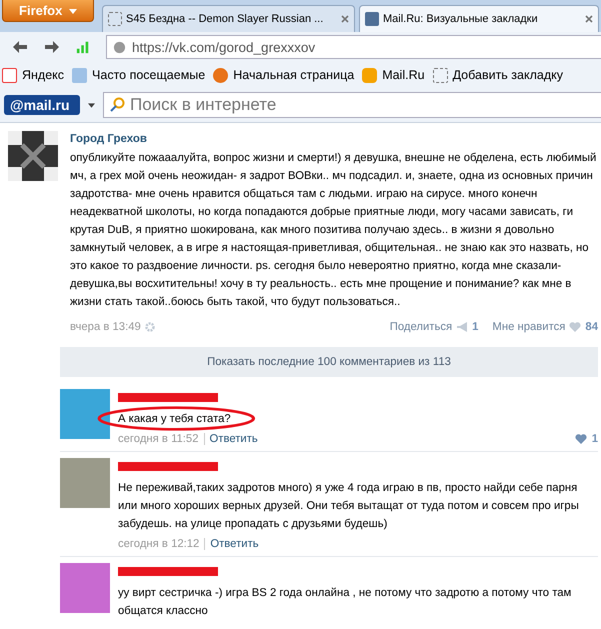 Image resolution: width=601 pixels, height=629 pixels. Describe the element at coordinates (349, 506) in the screenshot. I see `comment-text: Не переживай,таких задротов много) я уже 4 года играю в пв, просто найди себе парня или много хороших верных друзей. Они тебя вытащат от туда потом и совсем про игры забудешь. на улице пропадать с друзьями будешь)` at that location.